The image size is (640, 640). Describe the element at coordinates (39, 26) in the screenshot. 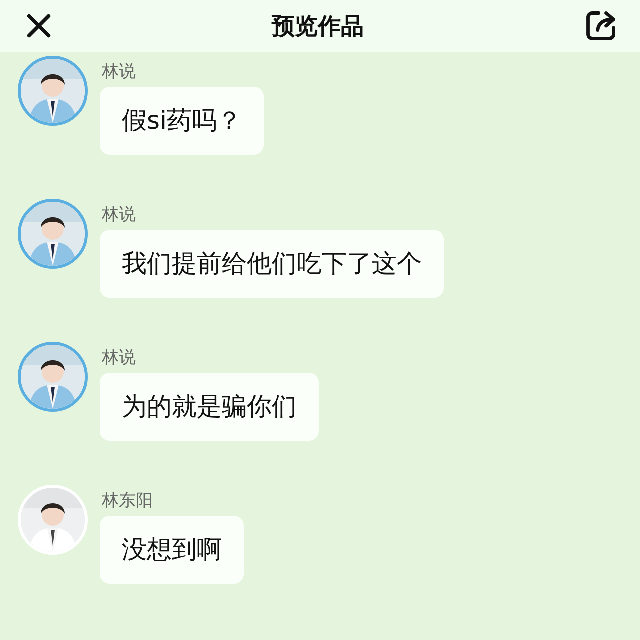

I see `close-icon` at that location.